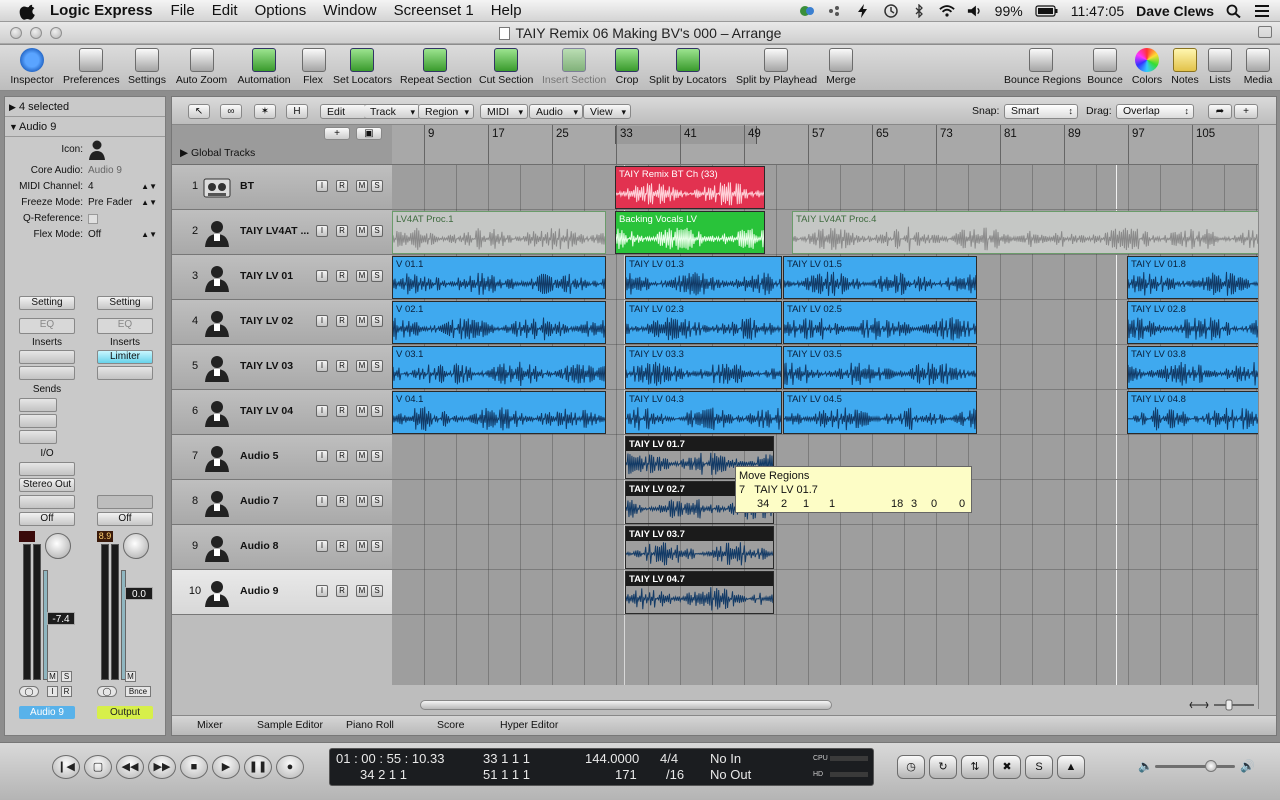 This screenshot has width=1280, height=800. What do you see at coordinates (1047, 11) in the screenshot?
I see `battery-icon` at bounding box center [1047, 11].